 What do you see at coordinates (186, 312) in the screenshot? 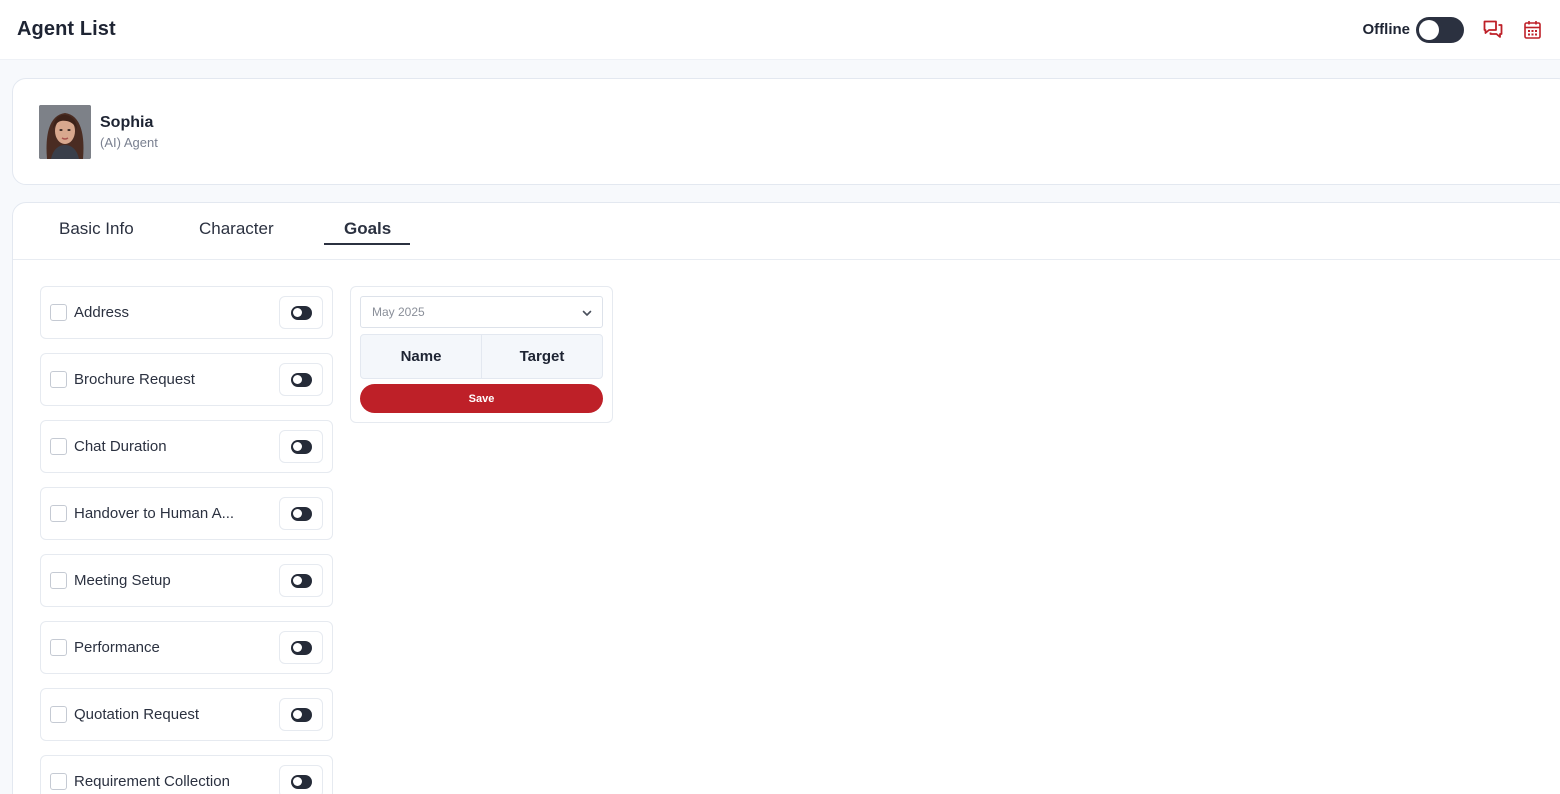
I see `goal-item-address: Address` at bounding box center [186, 312].